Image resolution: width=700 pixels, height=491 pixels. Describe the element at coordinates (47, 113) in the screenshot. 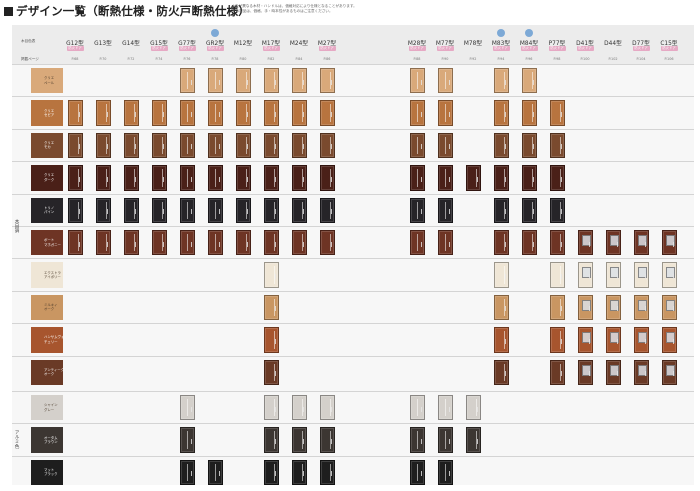

I see `color-swatch: クリエ セピア` at that location.